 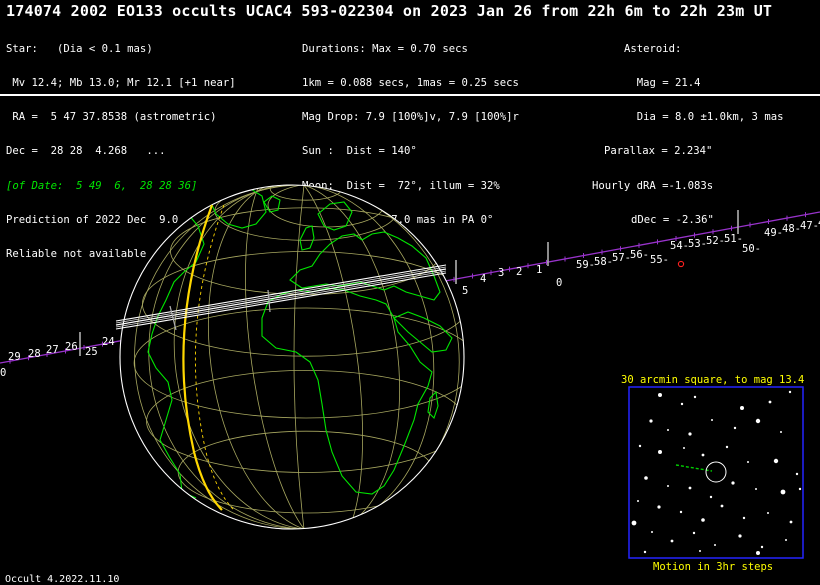 I want to click on minute-label: 59-, so click(x=585, y=265).